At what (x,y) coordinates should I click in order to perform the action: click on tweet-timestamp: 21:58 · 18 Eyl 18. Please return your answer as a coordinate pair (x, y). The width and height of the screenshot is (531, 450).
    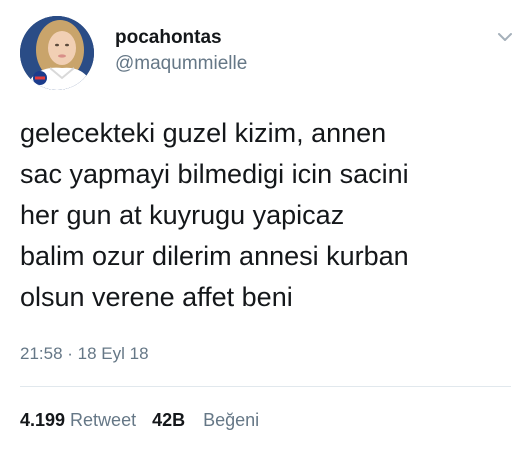
    Looking at the image, I should click on (84, 354).